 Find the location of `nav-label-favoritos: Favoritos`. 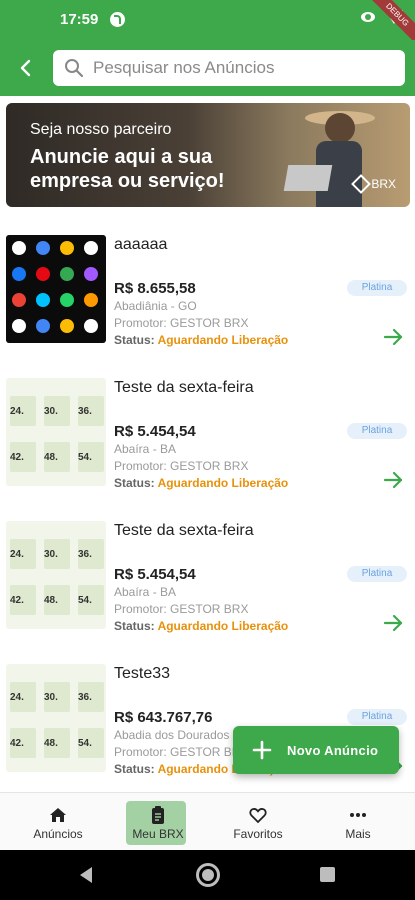

nav-label-favoritos: Favoritos is located at coordinates (258, 834).